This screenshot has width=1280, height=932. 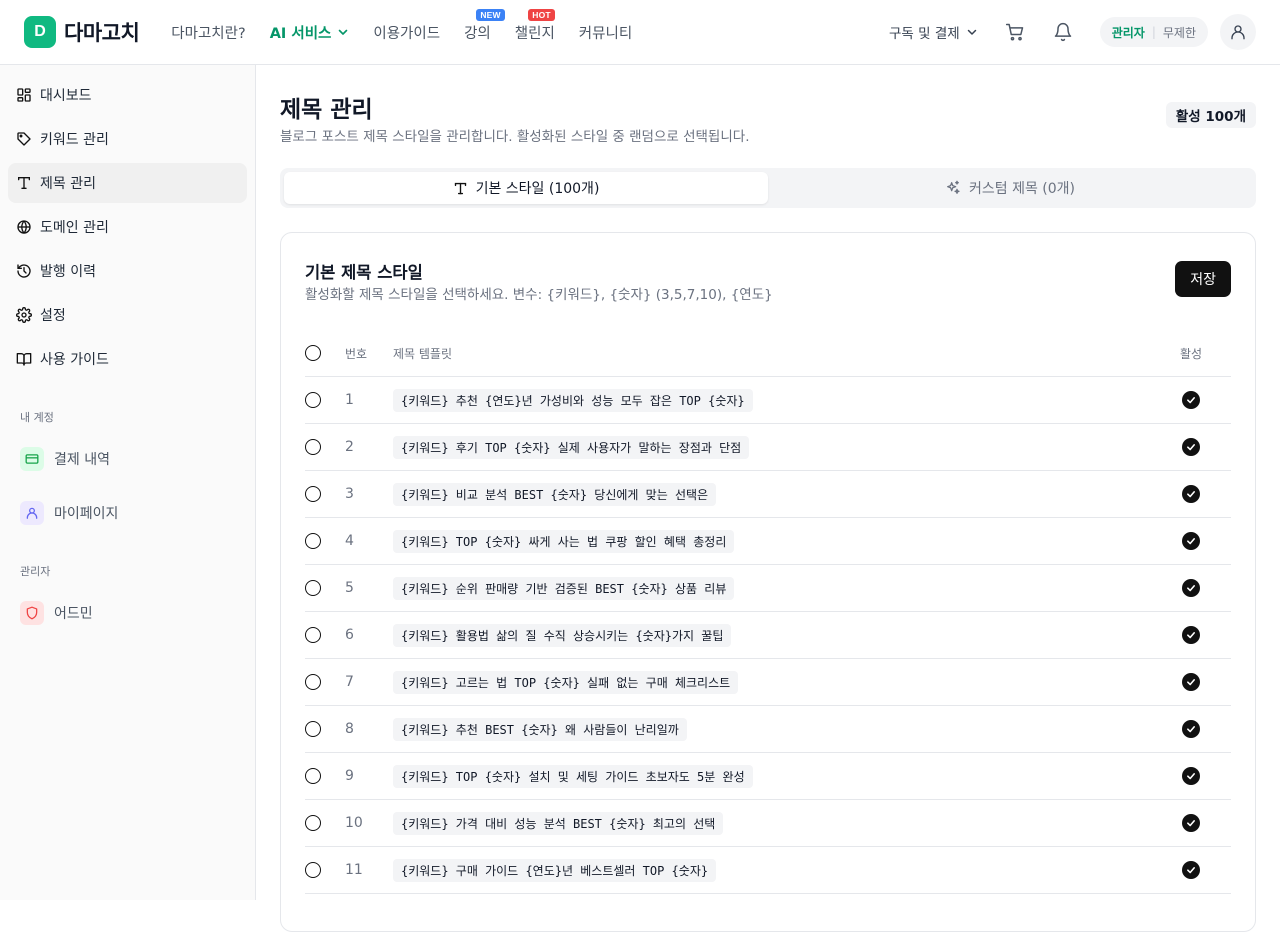 What do you see at coordinates (1015, 32) in the screenshot?
I see `cart-icon` at bounding box center [1015, 32].